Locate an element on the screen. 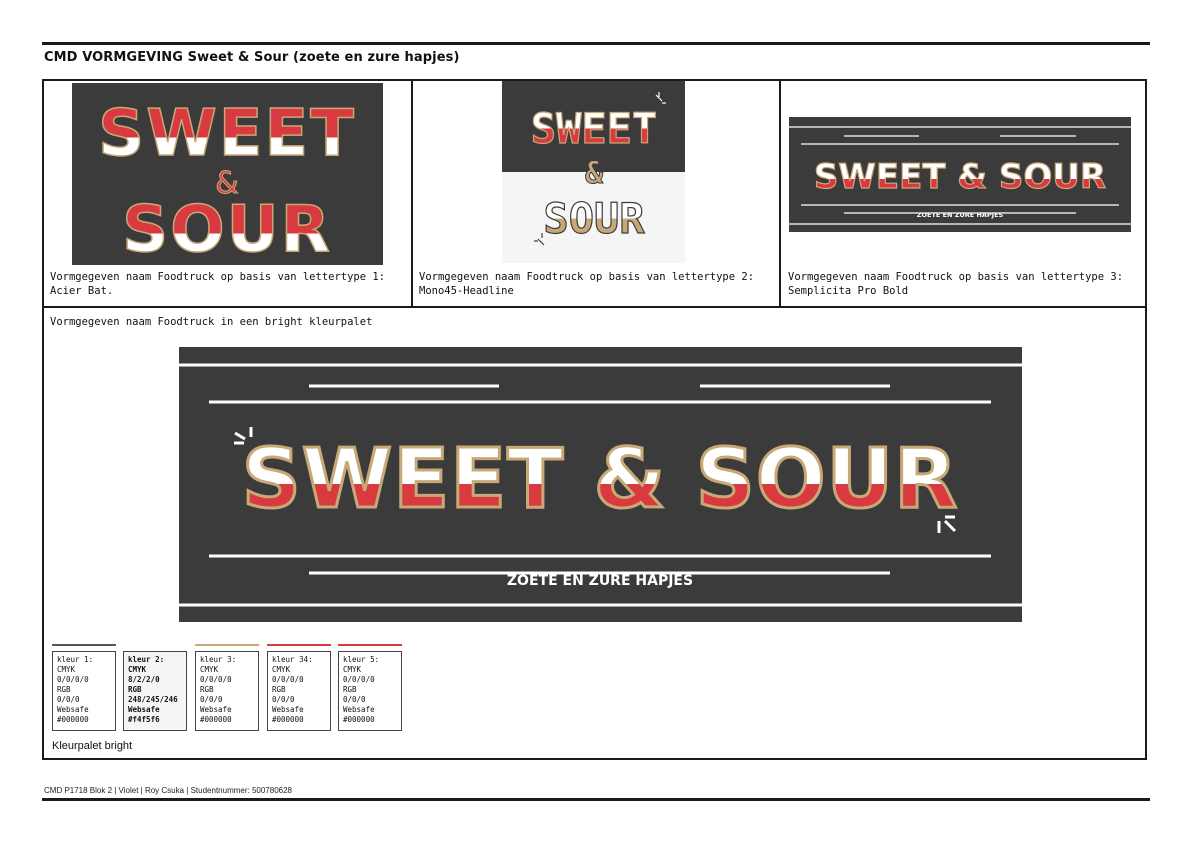 Image resolution: width=1191 pixels, height=842 pixels. swatch-3-cmyk-label: CMYK is located at coordinates (209, 669).